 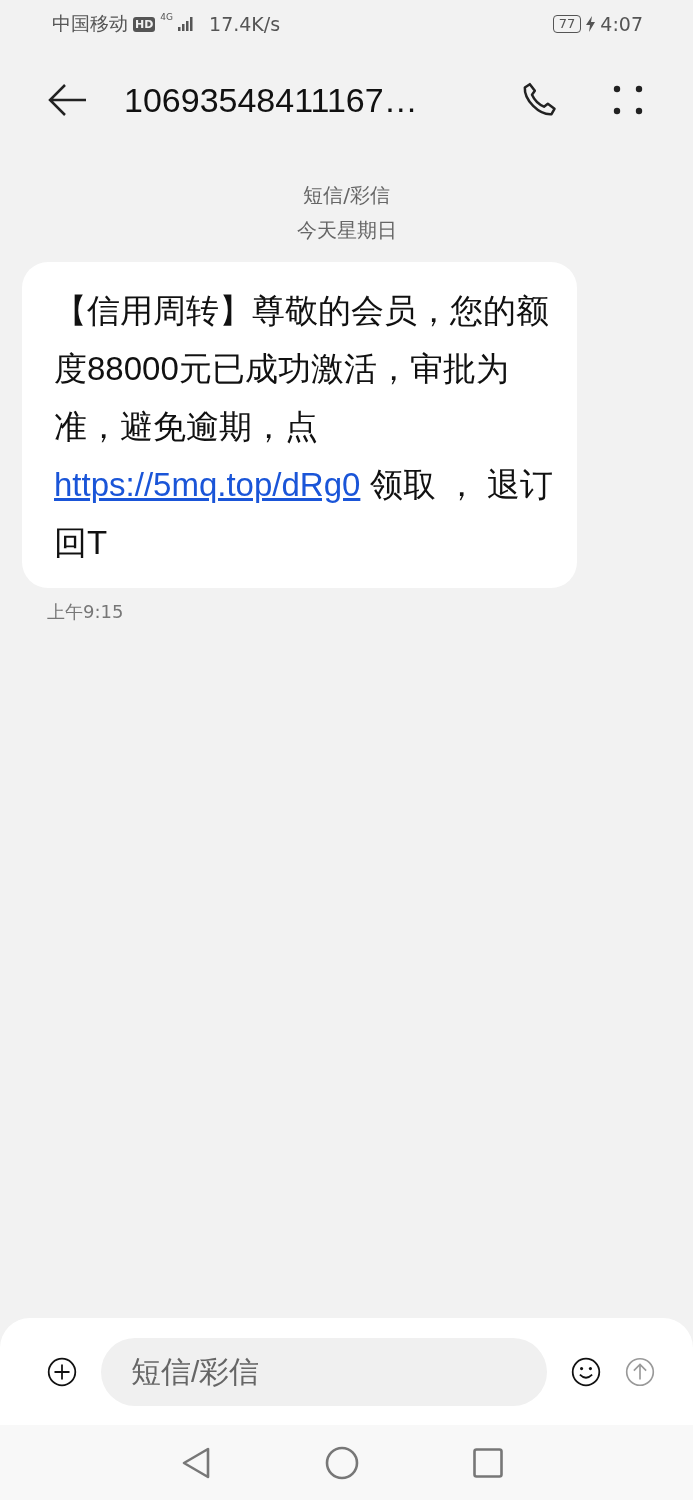 What do you see at coordinates (68, 100) in the screenshot?
I see `back-arrow-icon` at bounding box center [68, 100].